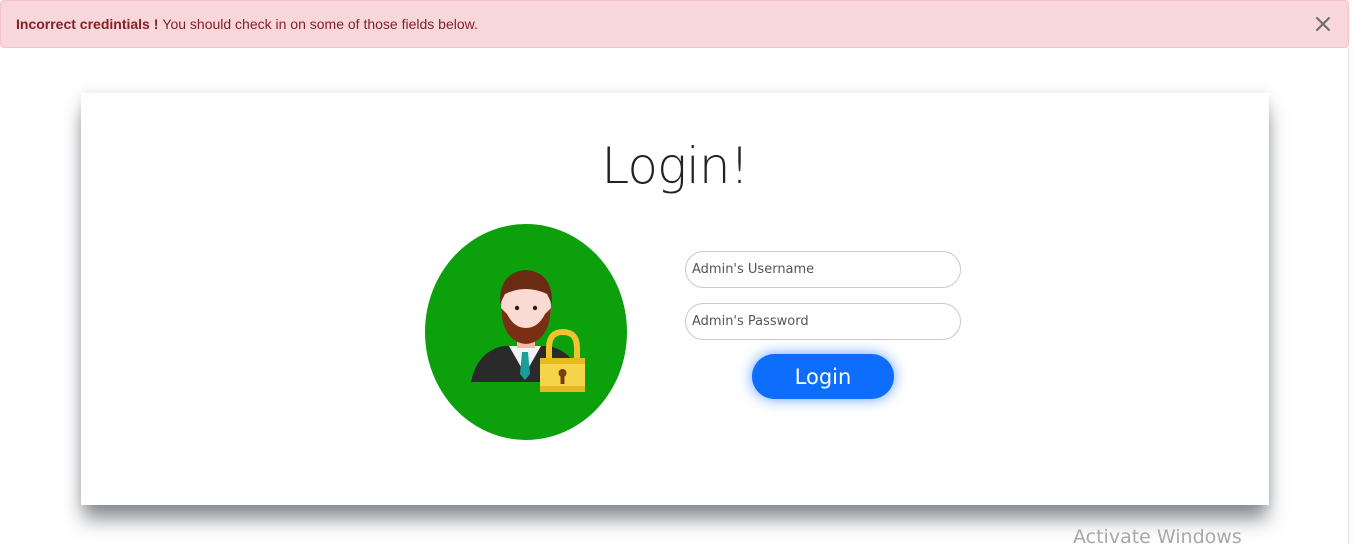 This screenshot has height=544, width=1353. I want to click on login-button: Login, so click(823, 376).